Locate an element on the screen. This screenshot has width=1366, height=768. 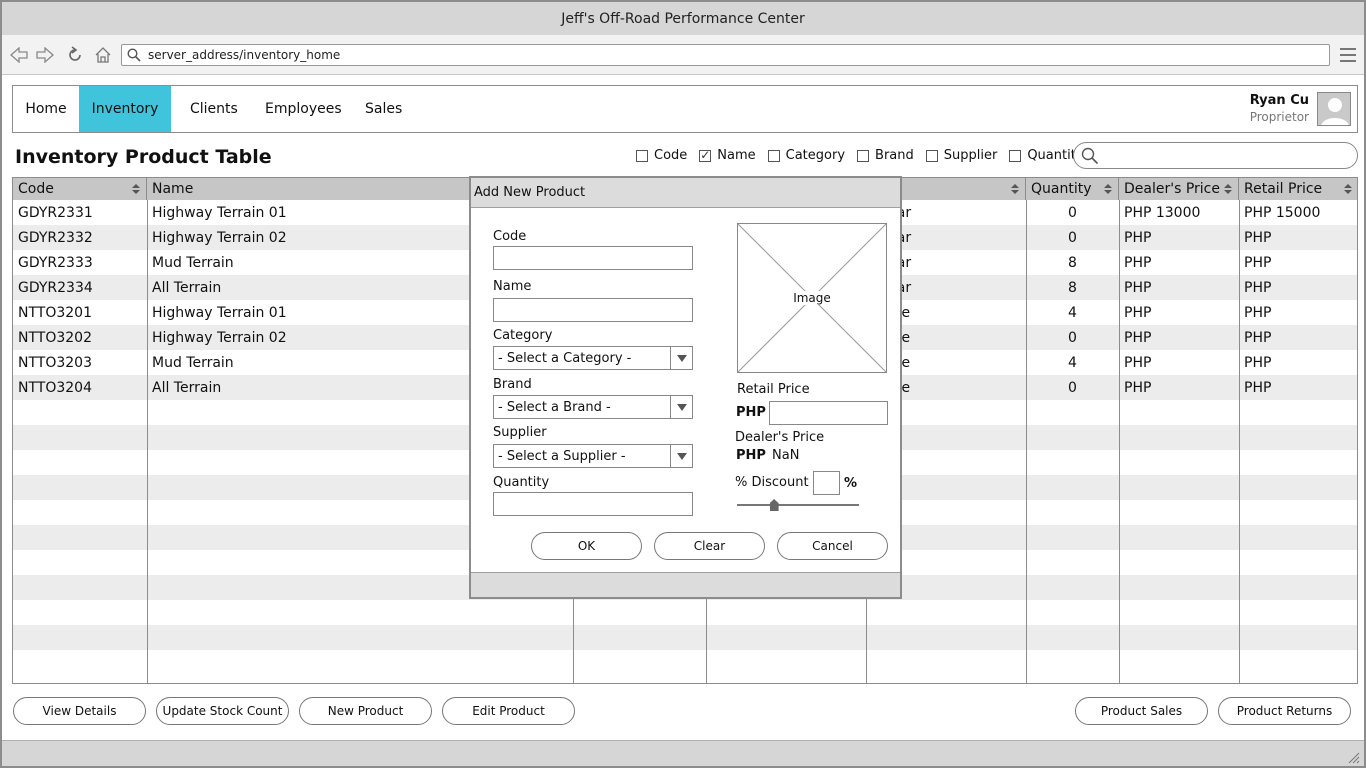
product-sales-label: Product Sales is located at coordinates (1141, 711).